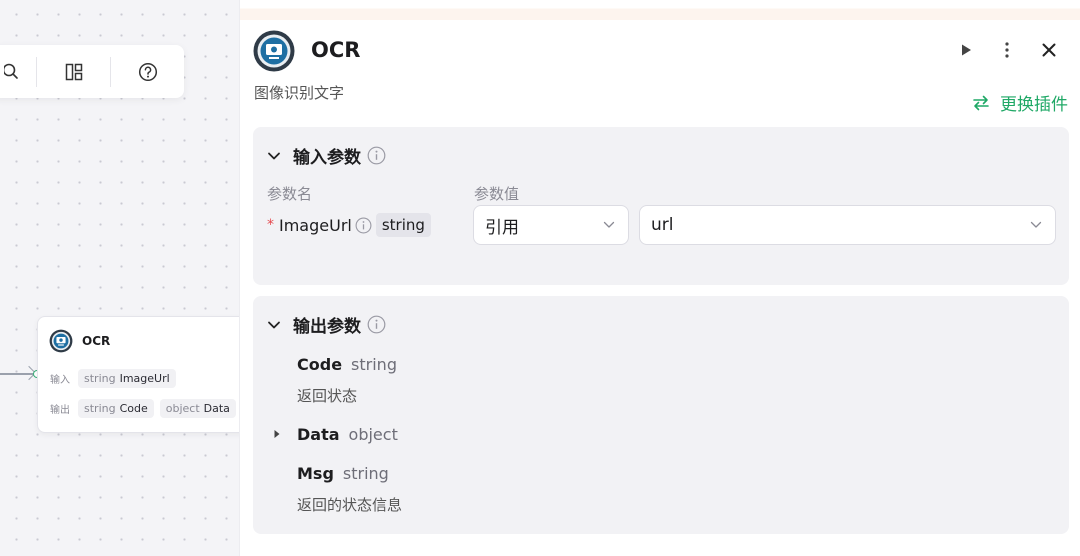 This screenshot has height=556, width=1080. I want to click on node-output-label: 输出, so click(60, 410).